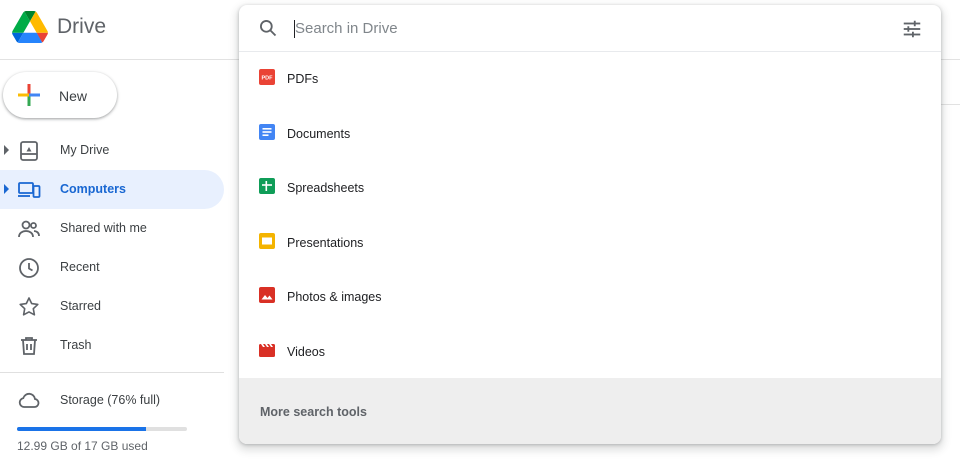 The image size is (960, 462). What do you see at coordinates (590, 411) in the screenshot?
I see `more-search-tools-button: More search tools` at bounding box center [590, 411].